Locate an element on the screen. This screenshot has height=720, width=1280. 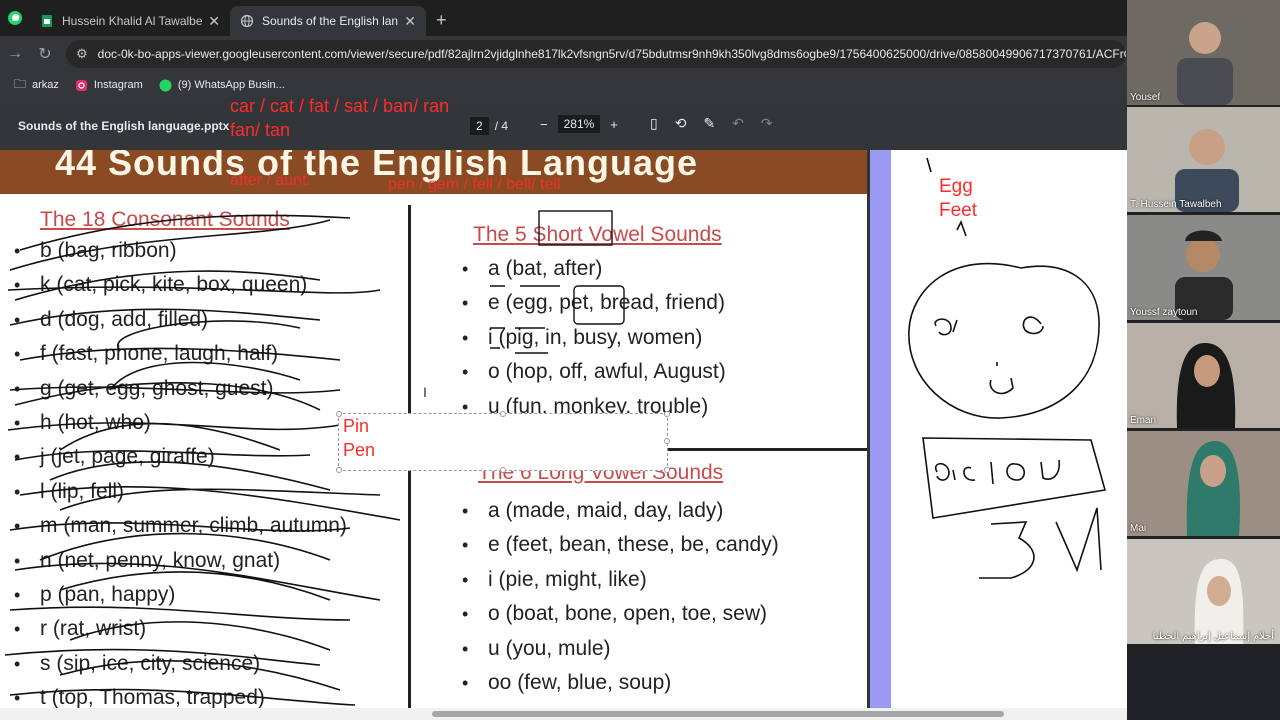
horizontal-scrollbar is located at coordinates (563, 714).